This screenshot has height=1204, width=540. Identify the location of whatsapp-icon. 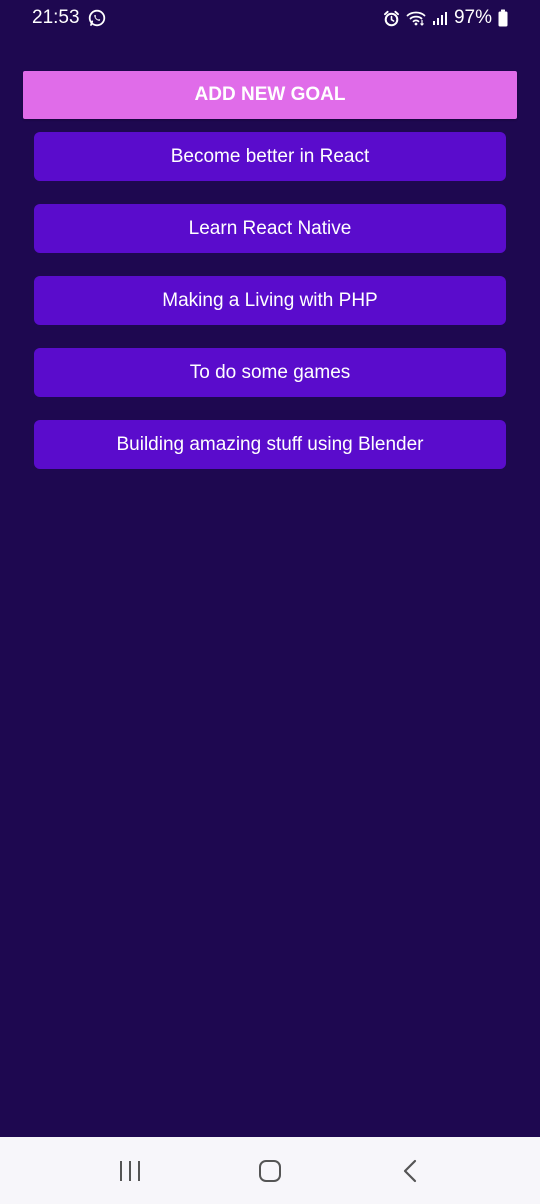
(97, 18).